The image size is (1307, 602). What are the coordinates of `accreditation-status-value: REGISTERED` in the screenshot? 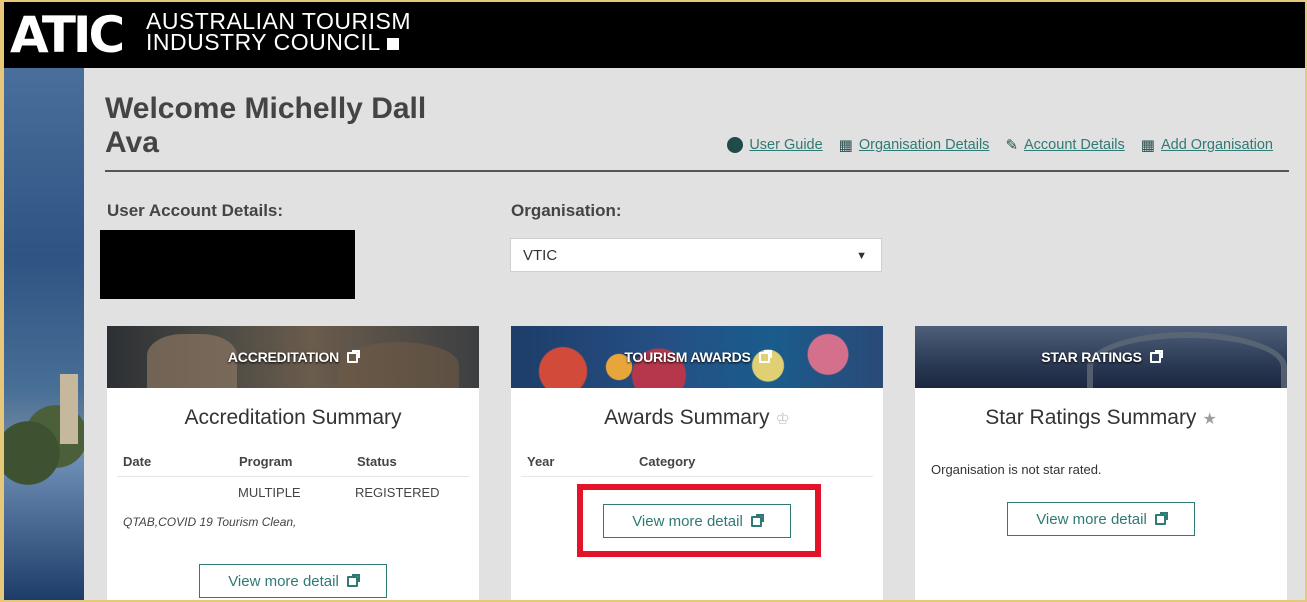 It's located at (397, 492).